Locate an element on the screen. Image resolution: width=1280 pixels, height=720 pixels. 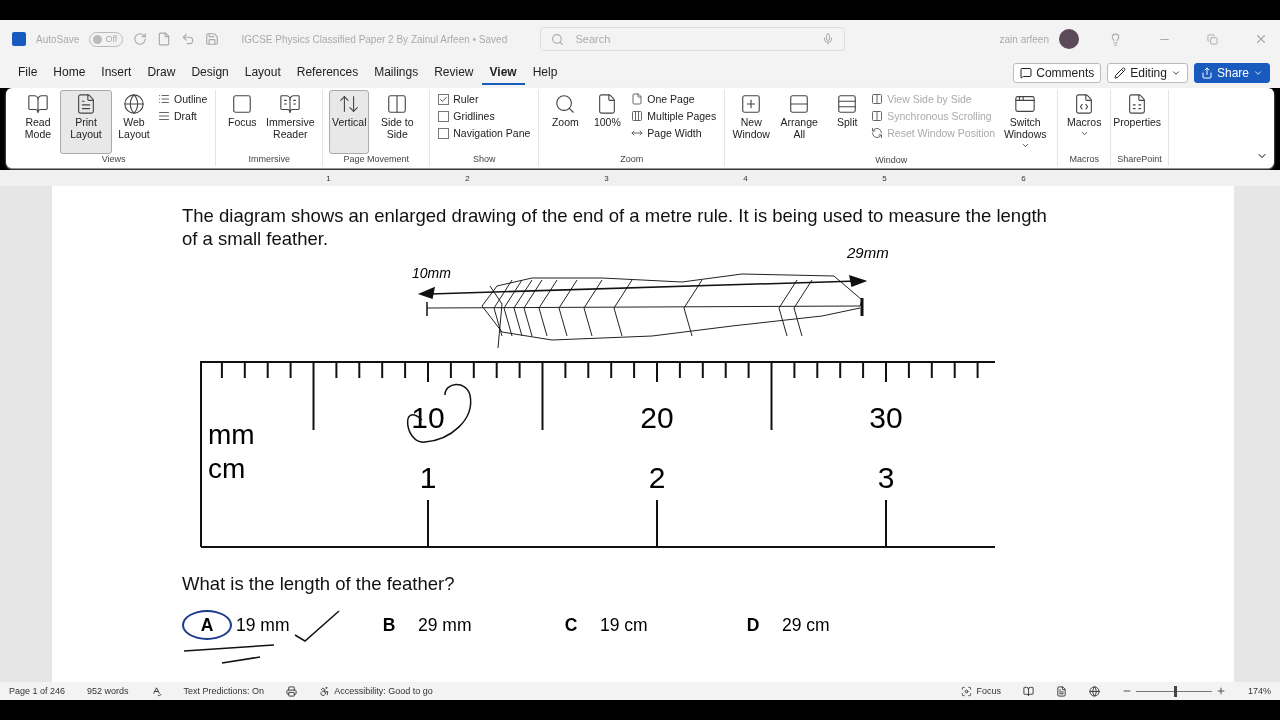
menu-tab: File is located at coordinates (28, 73).